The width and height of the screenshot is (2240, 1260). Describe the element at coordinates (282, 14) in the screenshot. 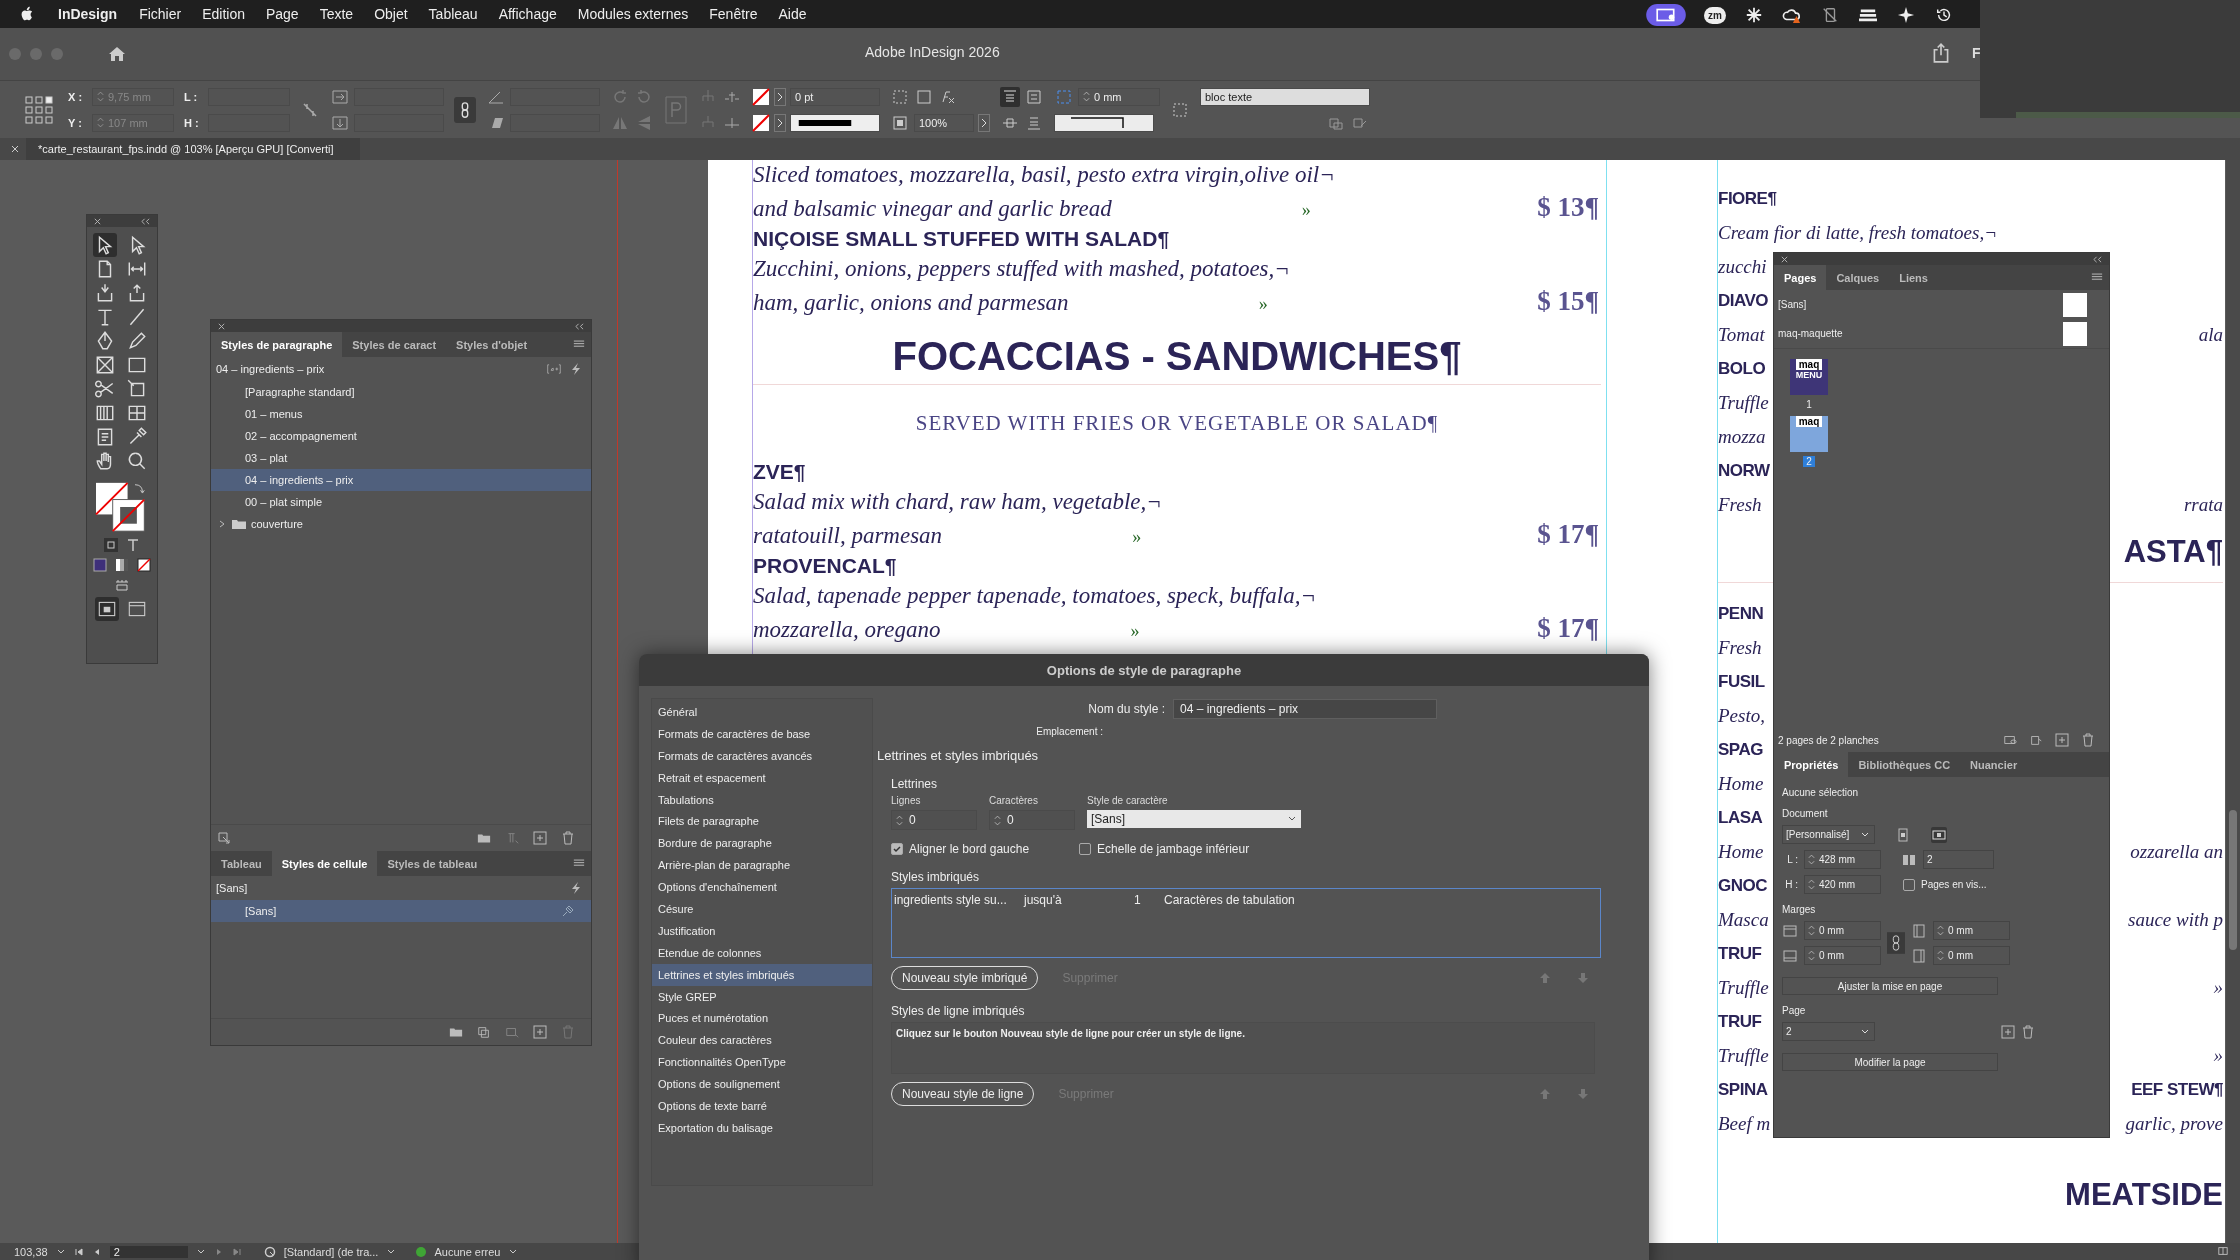

I see `menu-item: Page` at that location.